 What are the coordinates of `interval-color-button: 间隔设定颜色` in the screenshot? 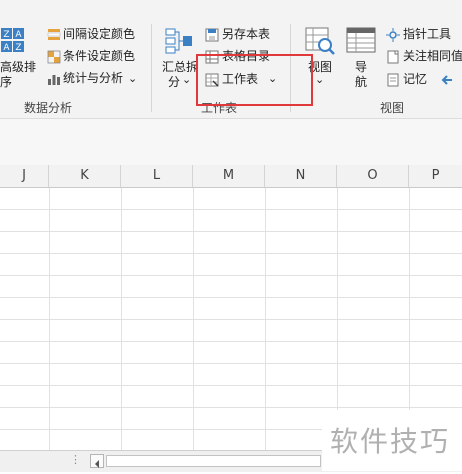 It's located at (99, 34).